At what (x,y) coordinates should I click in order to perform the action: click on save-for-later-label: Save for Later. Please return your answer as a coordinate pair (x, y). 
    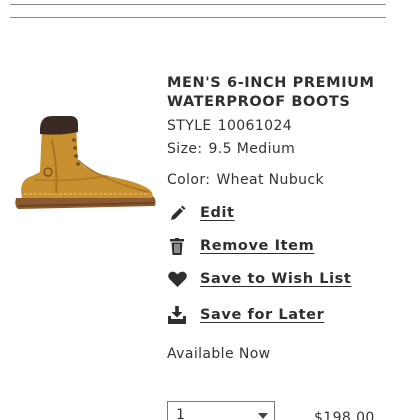
    Looking at the image, I should click on (262, 315).